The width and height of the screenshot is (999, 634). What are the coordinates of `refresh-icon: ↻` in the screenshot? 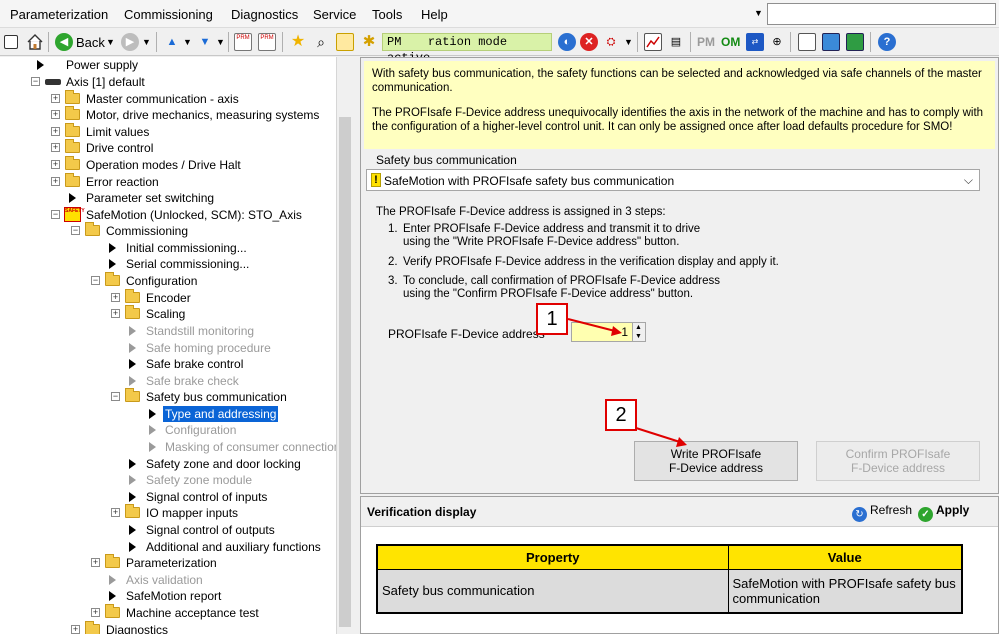 It's located at (859, 514).